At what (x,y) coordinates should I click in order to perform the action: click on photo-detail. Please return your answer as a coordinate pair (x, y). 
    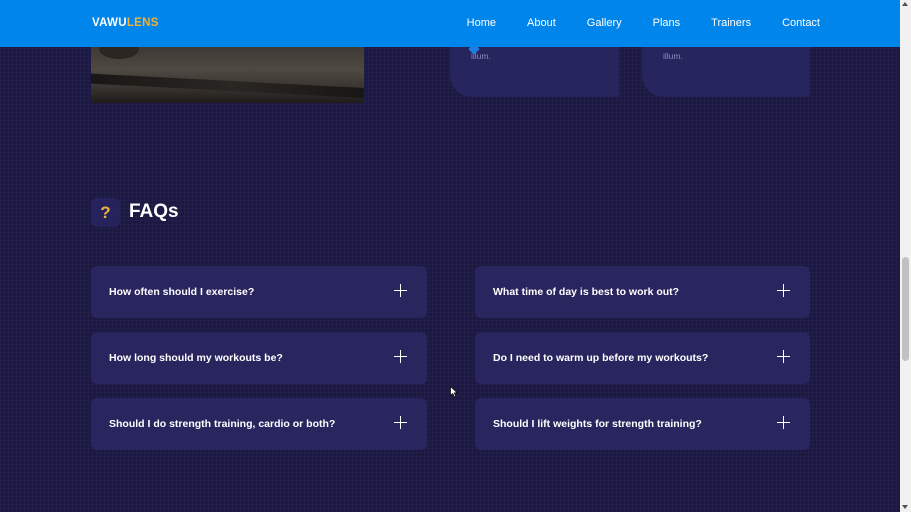
    Looking at the image, I should click on (119, 53).